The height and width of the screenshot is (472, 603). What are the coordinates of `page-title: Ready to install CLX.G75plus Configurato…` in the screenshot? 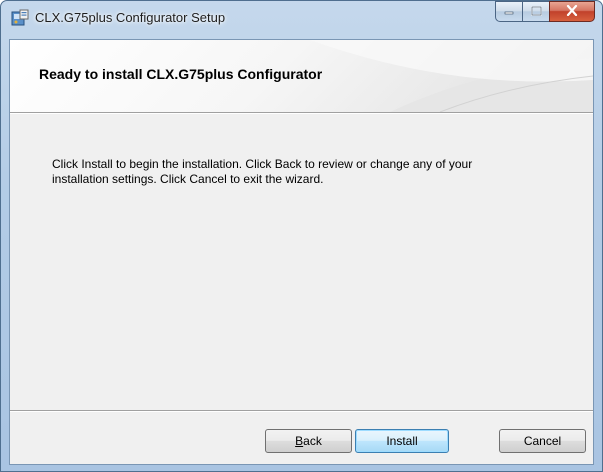 It's located at (181, 74).